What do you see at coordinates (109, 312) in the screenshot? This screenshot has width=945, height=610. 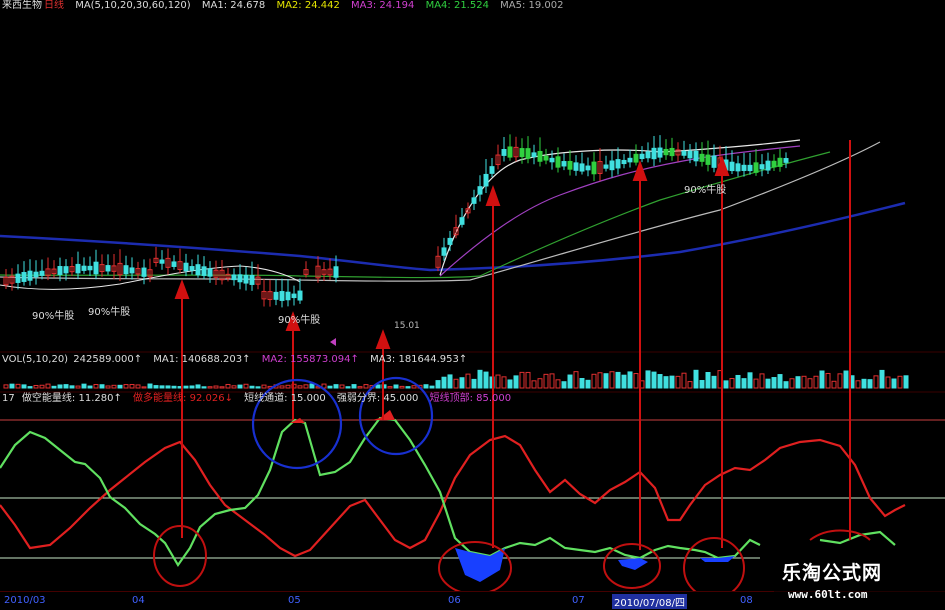 I see `bull-label-2: 90%牛股` at bounding box center [109, 312].